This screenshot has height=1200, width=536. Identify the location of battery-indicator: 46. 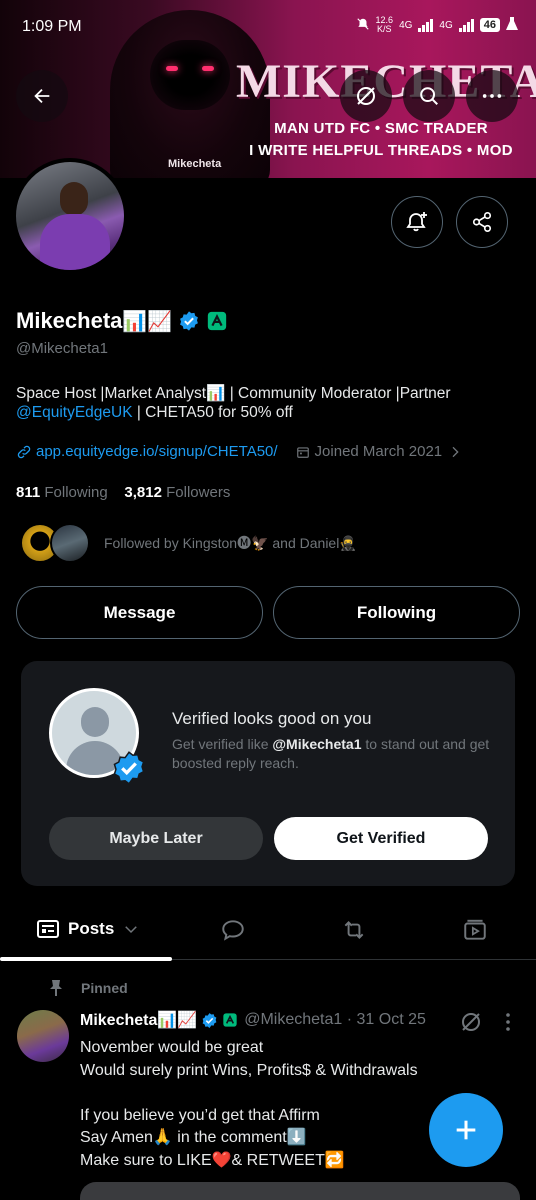
(489, 25).